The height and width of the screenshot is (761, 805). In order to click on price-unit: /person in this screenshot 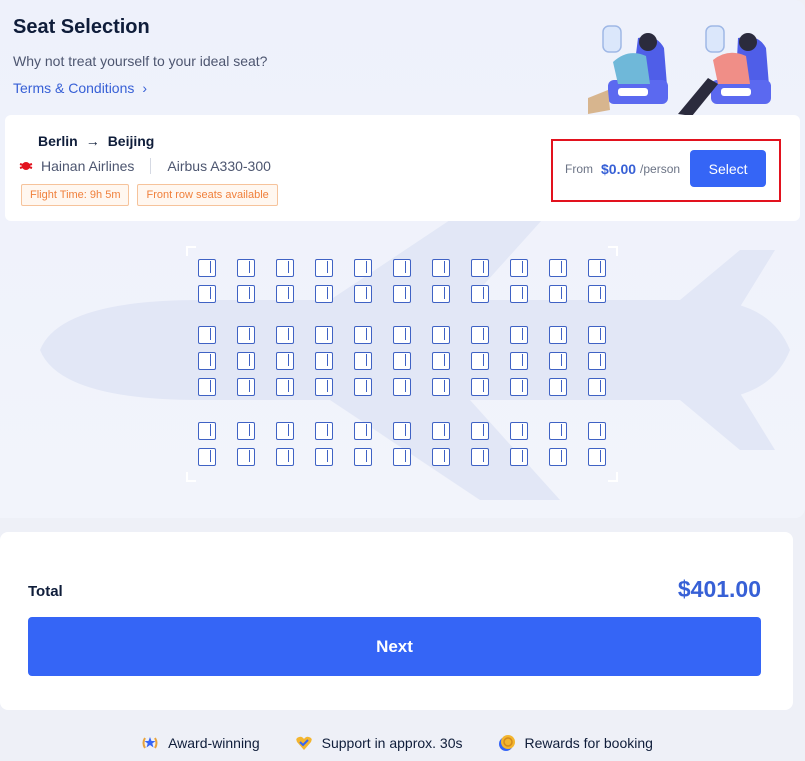, I will do `click(660, 168)`.